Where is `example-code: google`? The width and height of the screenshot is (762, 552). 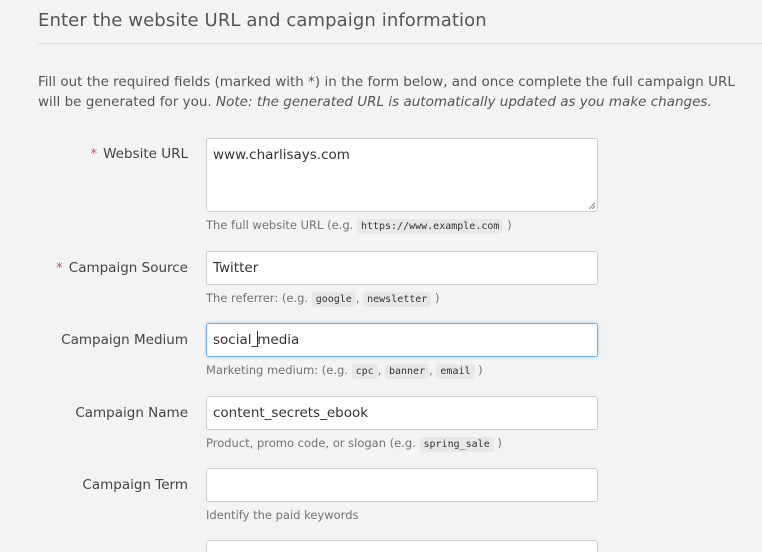
example-code: google is located at coordinates (333, 299).